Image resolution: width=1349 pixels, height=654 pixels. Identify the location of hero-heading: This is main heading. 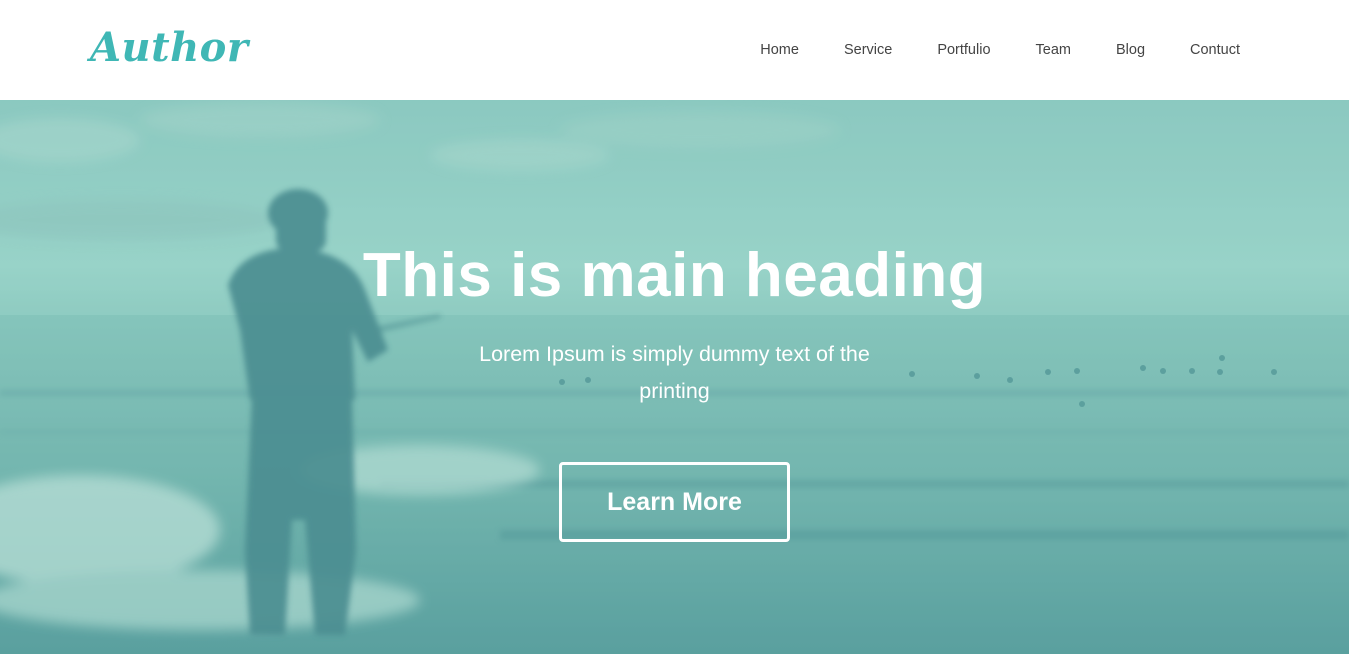
(674, 275).